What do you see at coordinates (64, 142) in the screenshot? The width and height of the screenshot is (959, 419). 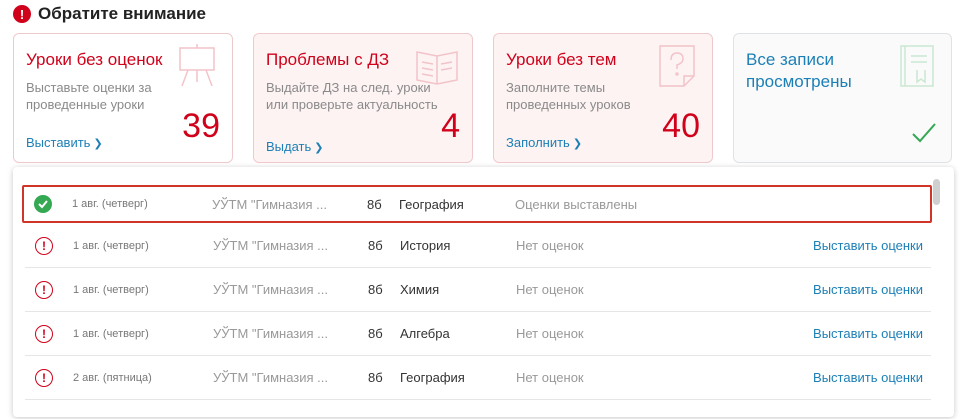 I see `set-grades-link: Выставить ❯` at bounding box center [64, 142].